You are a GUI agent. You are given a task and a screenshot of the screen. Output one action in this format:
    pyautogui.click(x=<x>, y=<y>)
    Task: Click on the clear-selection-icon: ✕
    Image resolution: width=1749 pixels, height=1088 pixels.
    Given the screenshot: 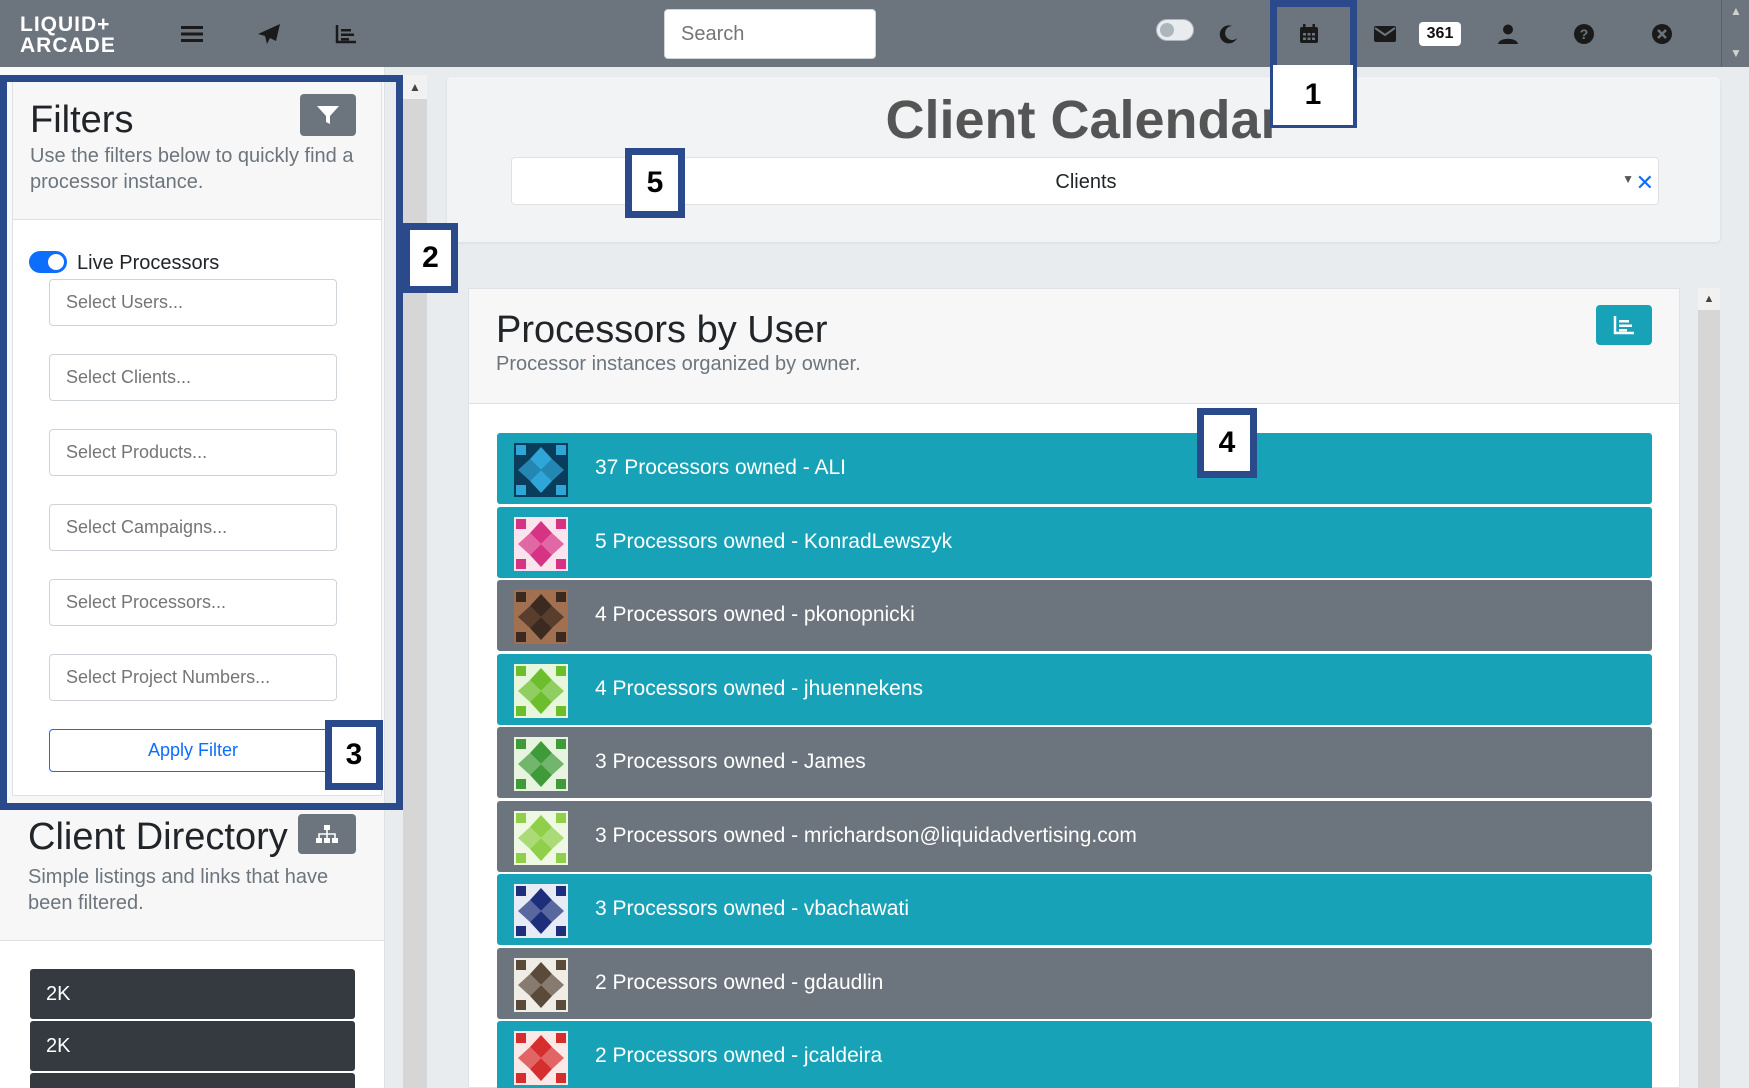 What is the action you would take?
    pyautogui.click(x=1645, y=183)
    